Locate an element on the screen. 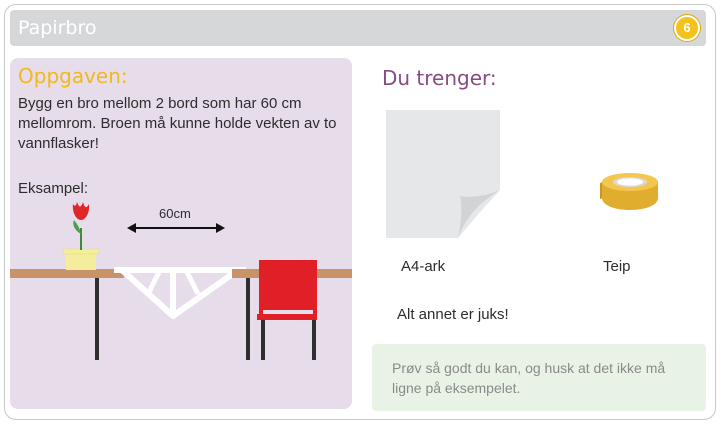 The width and height of the screenshot is (720, 424). task-heading: Oppgaven: is located at coordinates (73, 76).